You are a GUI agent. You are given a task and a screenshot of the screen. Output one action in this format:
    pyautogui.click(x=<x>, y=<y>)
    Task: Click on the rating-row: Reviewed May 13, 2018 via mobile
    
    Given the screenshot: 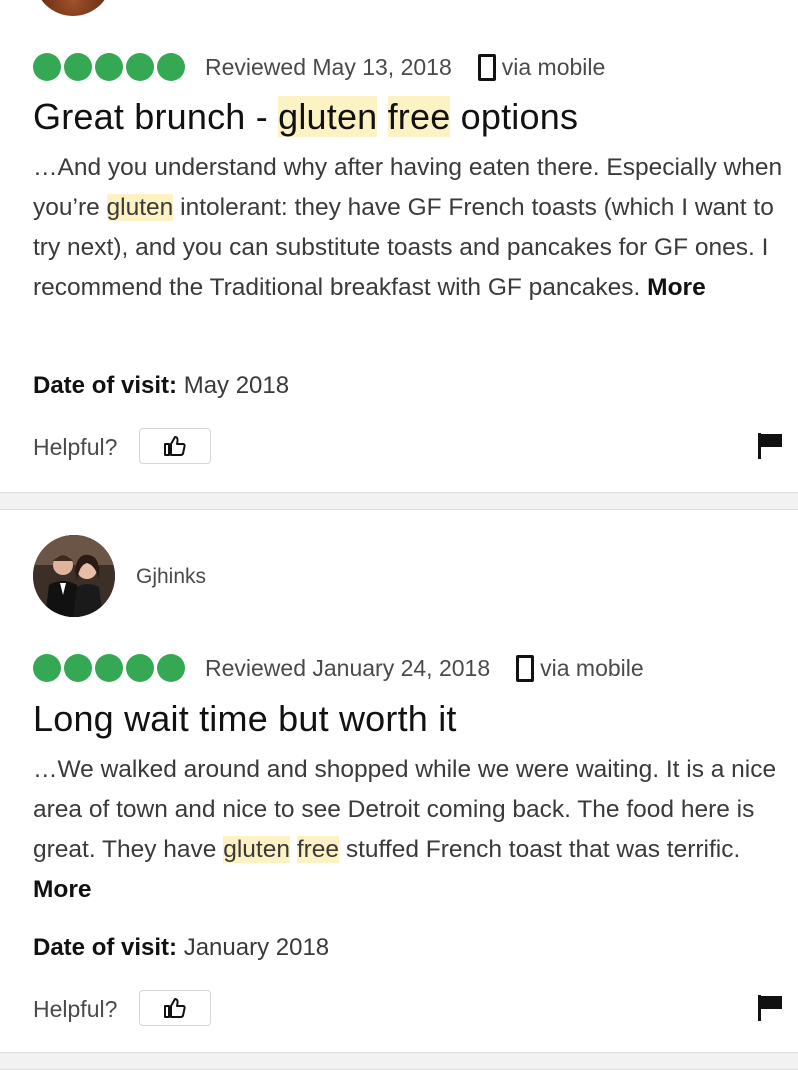 What is the action you would take?
    pyautogui.click(x=319, y=67)
    